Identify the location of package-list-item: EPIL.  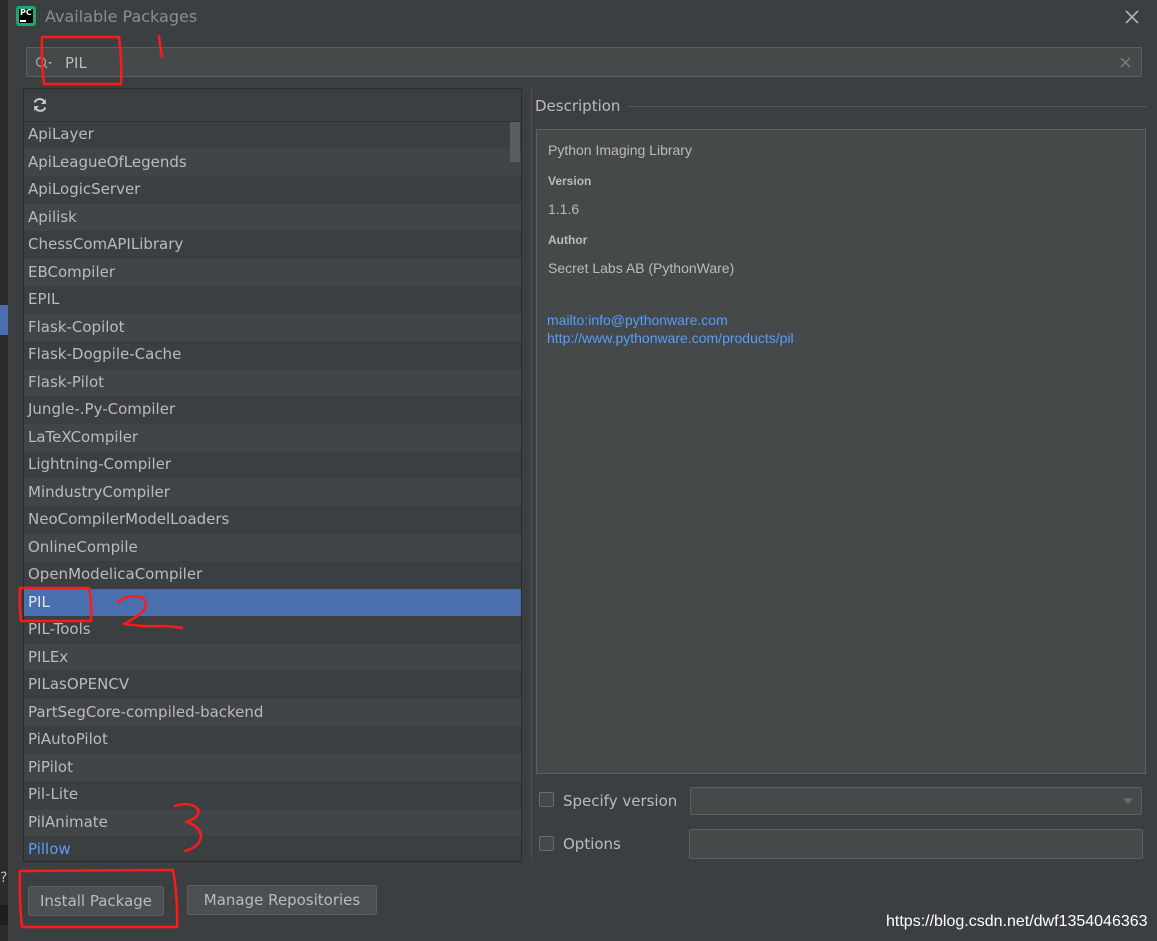
(272, 300).